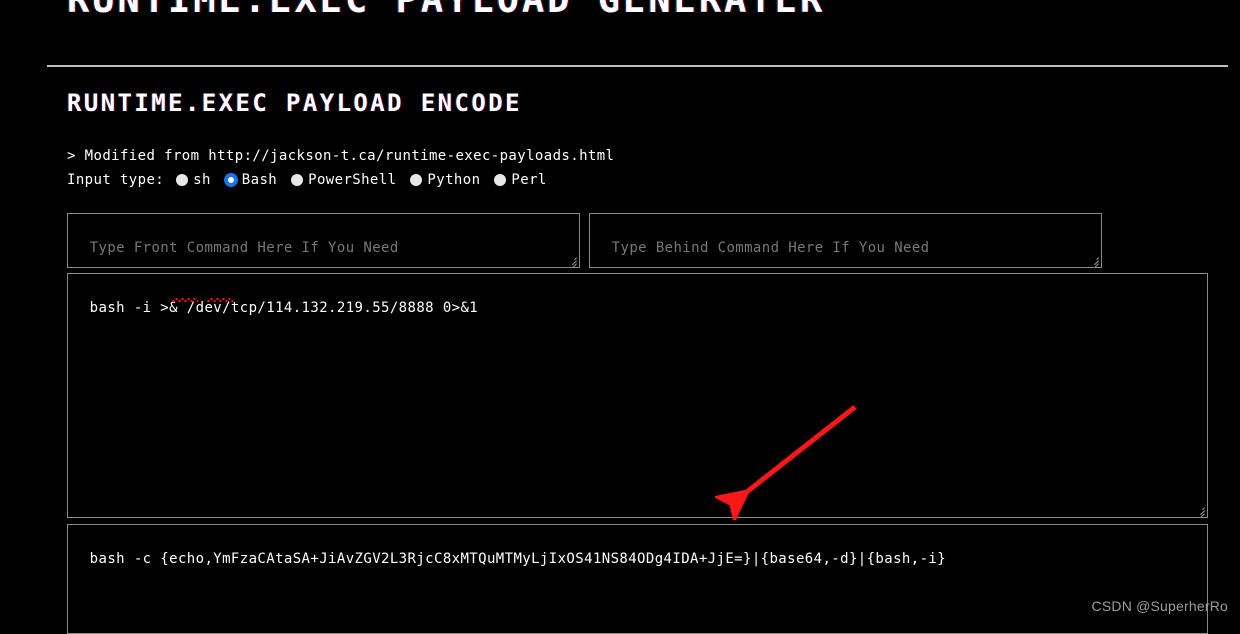 The image size is (1240, 634). I want to click on radio-option-powershell: PowerShell, so click(343, 180).